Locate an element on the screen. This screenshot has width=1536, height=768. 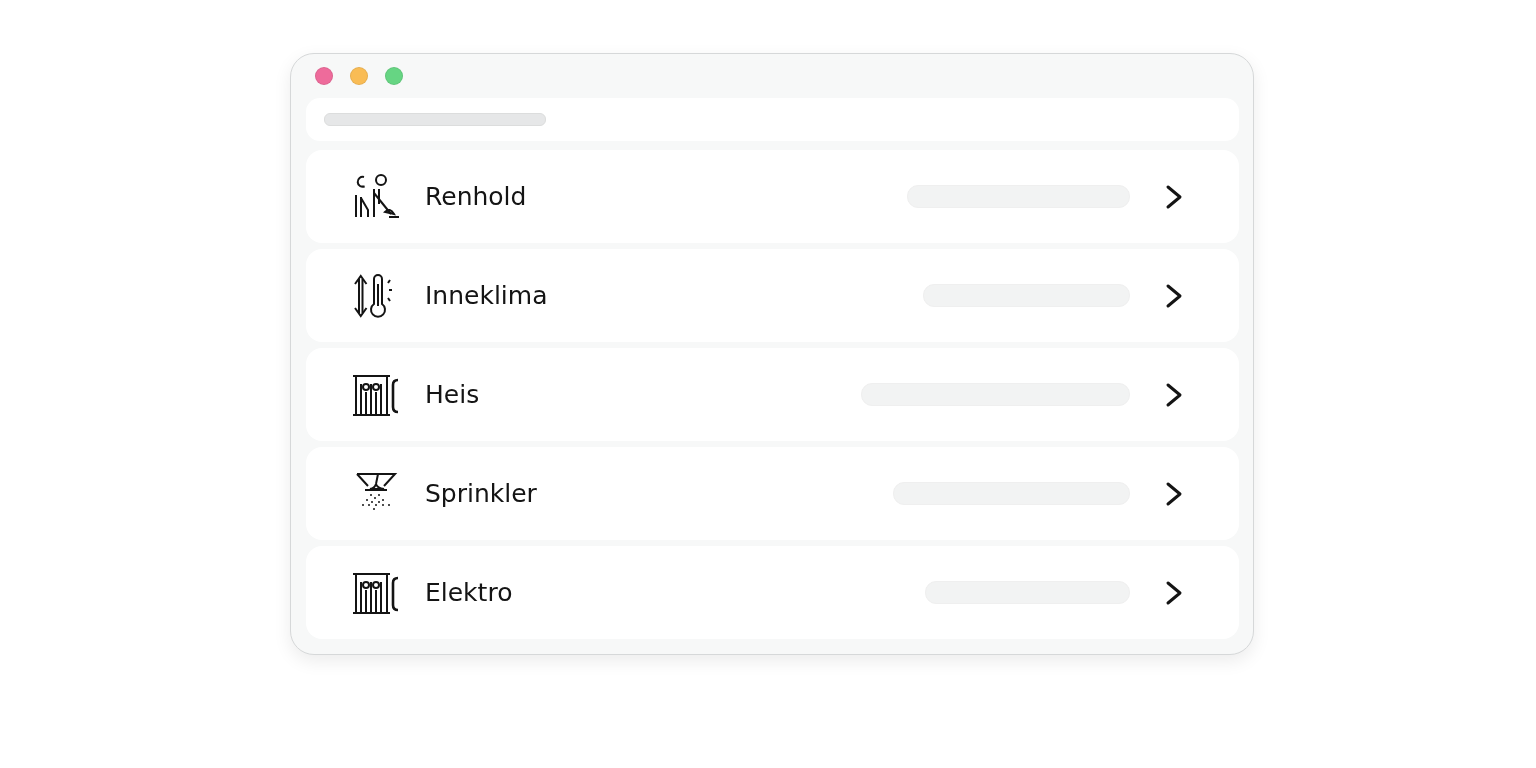
minimize-button is located at coordinates (359, 76).